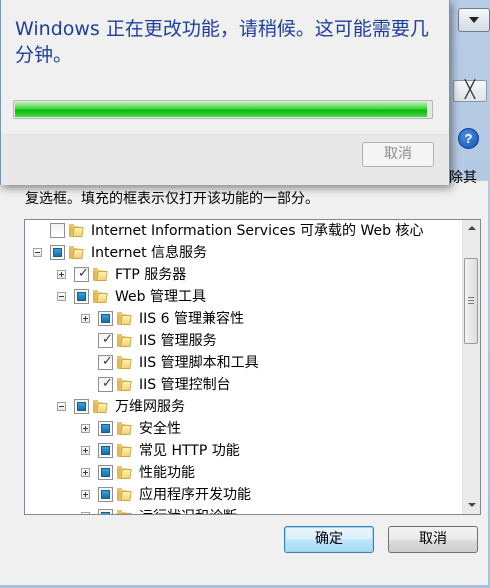  What do you see at coordinates (151, 275) in the screenshot?
I see `tree-item-label: FTP 服务器` at bounding box center [151, 275].